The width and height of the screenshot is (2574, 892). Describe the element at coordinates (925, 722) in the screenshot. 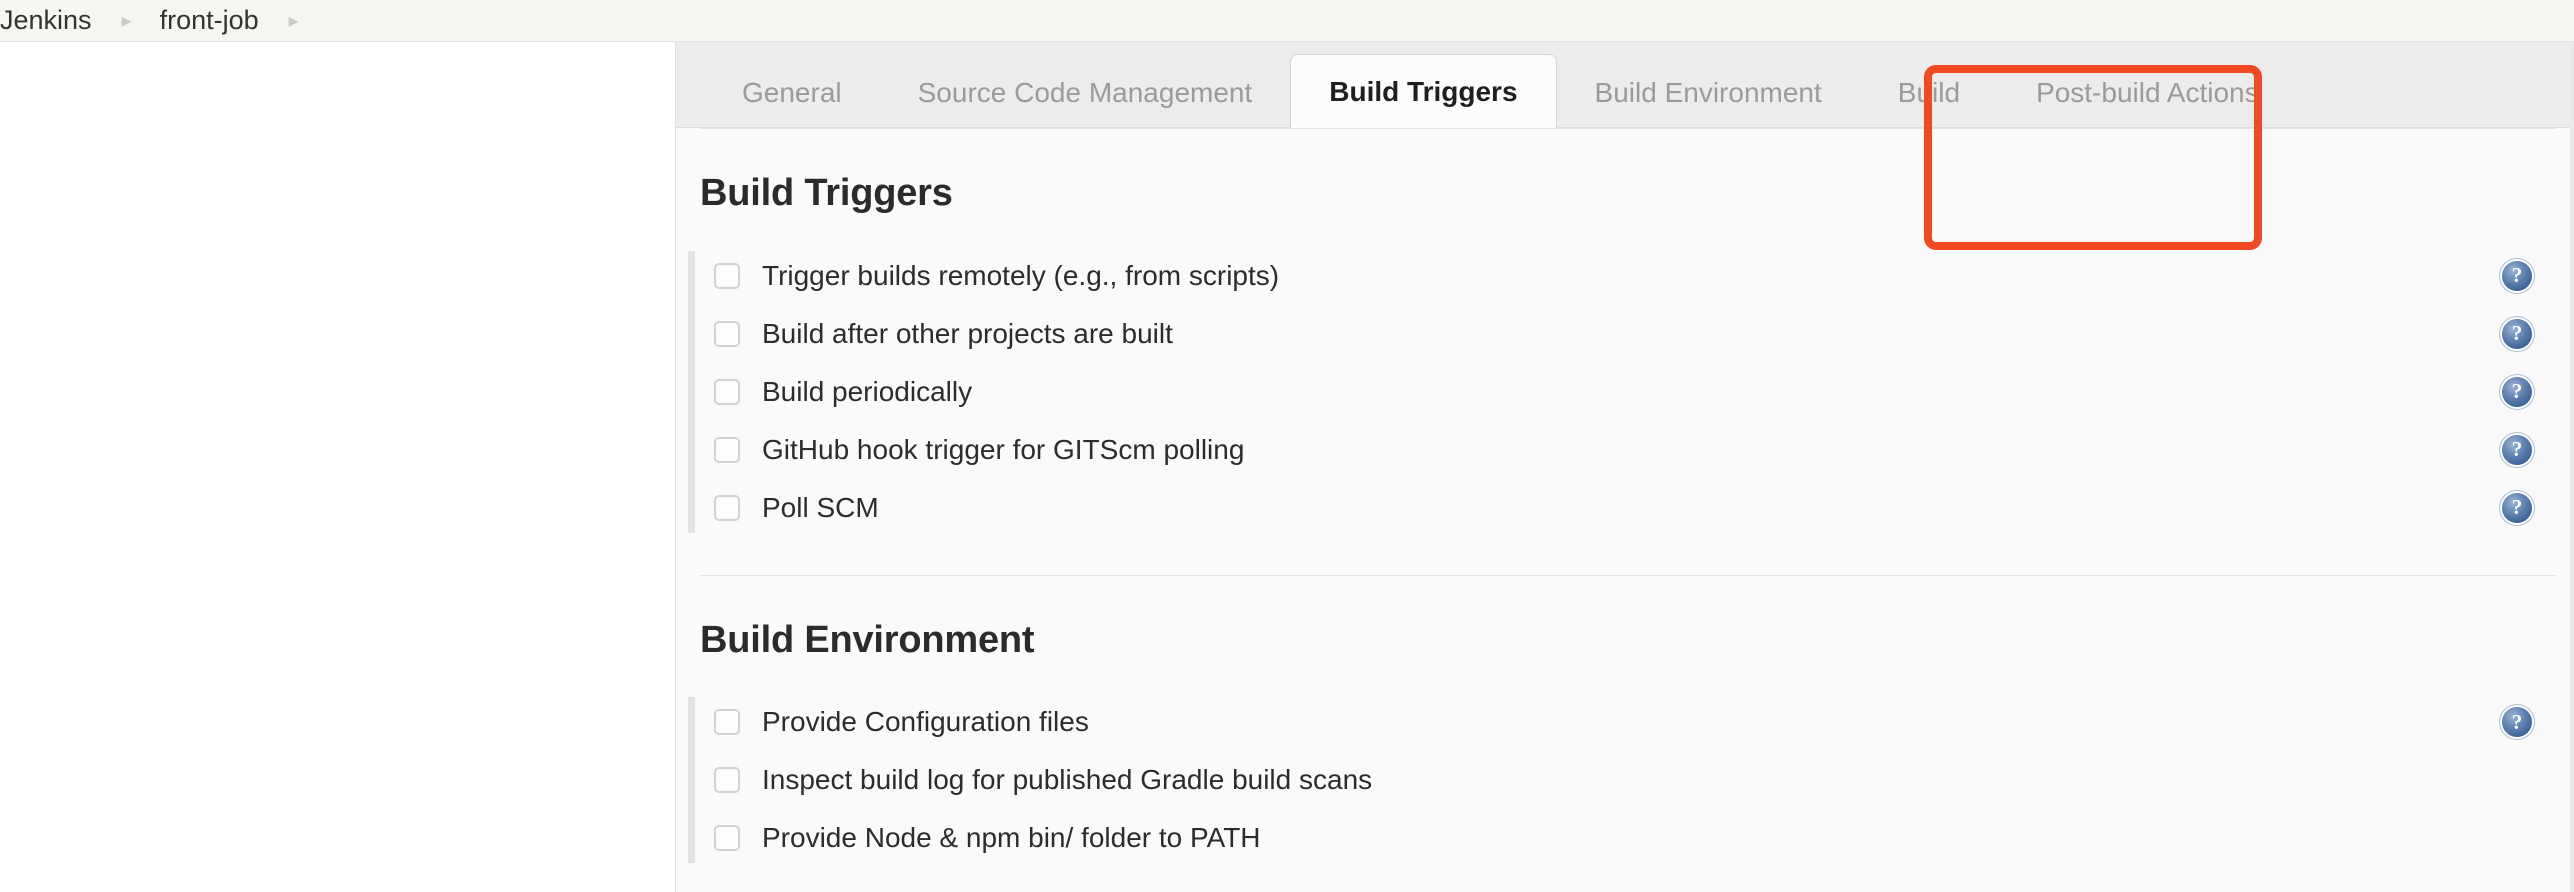

I see `option-label: Provide Configuration files` at that location.